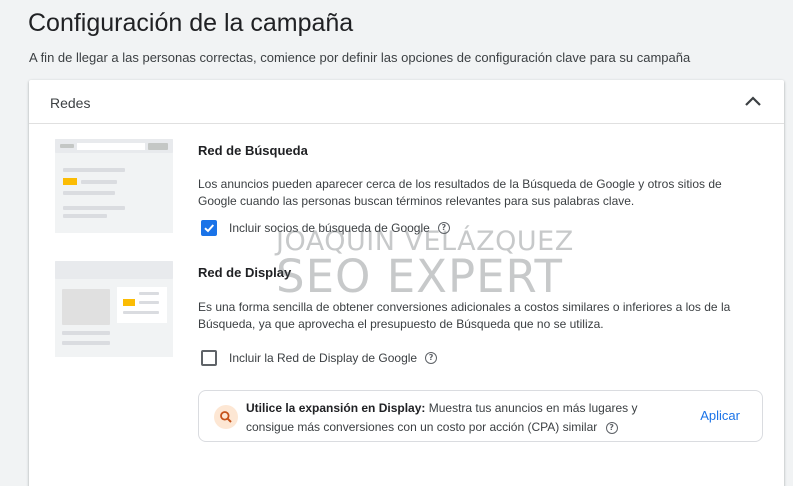  What do you see at coordinates (329, 228) in the screenshot?
I see `search-partners-label: Incluir socios de búsqueda de Google` at bounding box center [329, 228].